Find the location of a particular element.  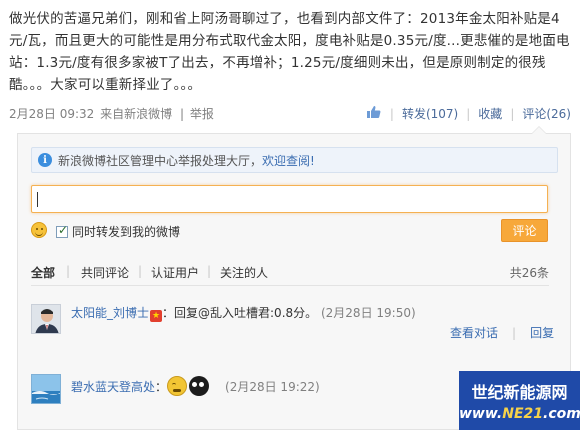

comment-time: (2月28日 19:50) is located at coordinates (368, 313).